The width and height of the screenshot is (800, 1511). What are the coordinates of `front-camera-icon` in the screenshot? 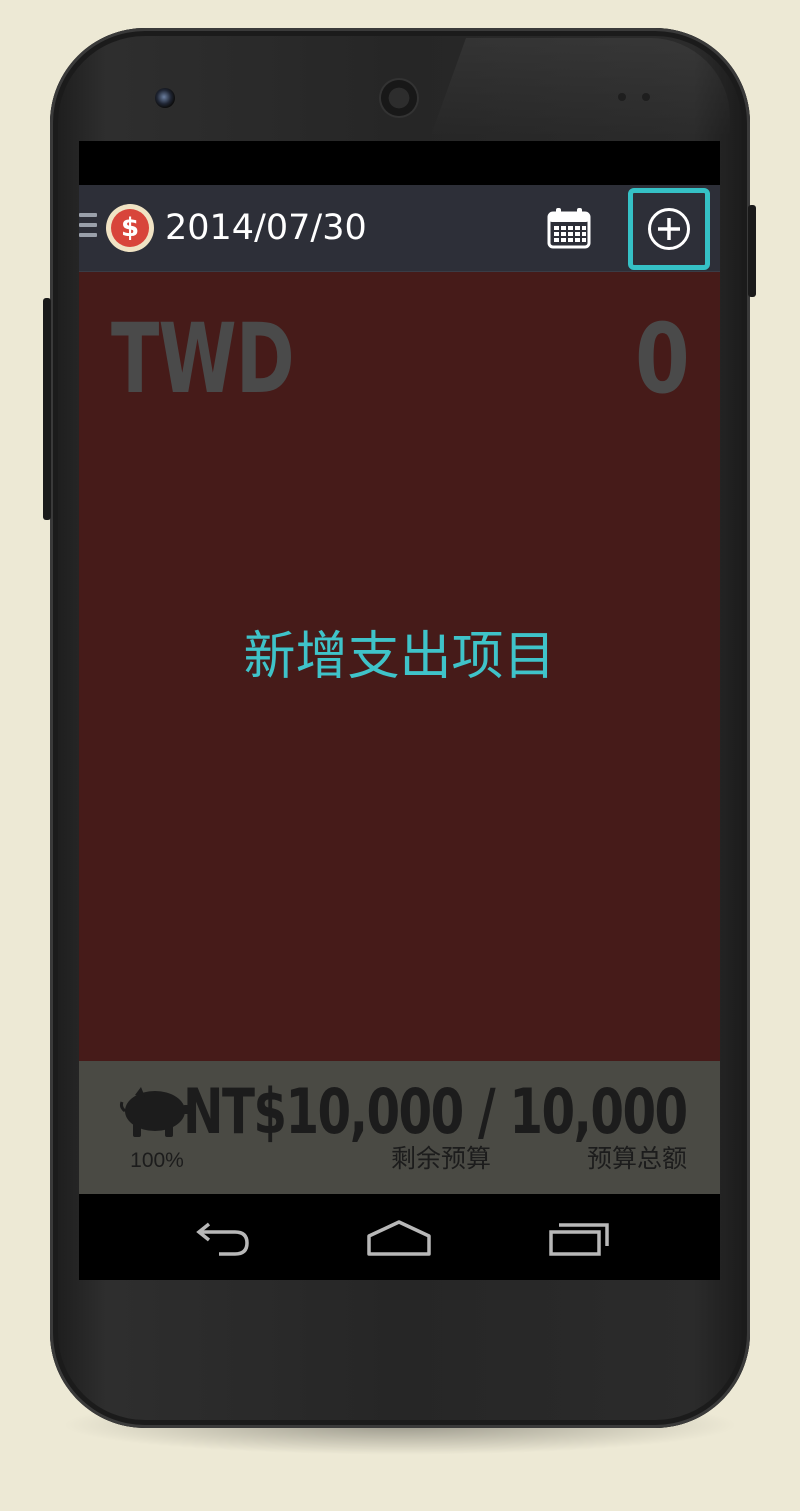 It's located at (165, 98).